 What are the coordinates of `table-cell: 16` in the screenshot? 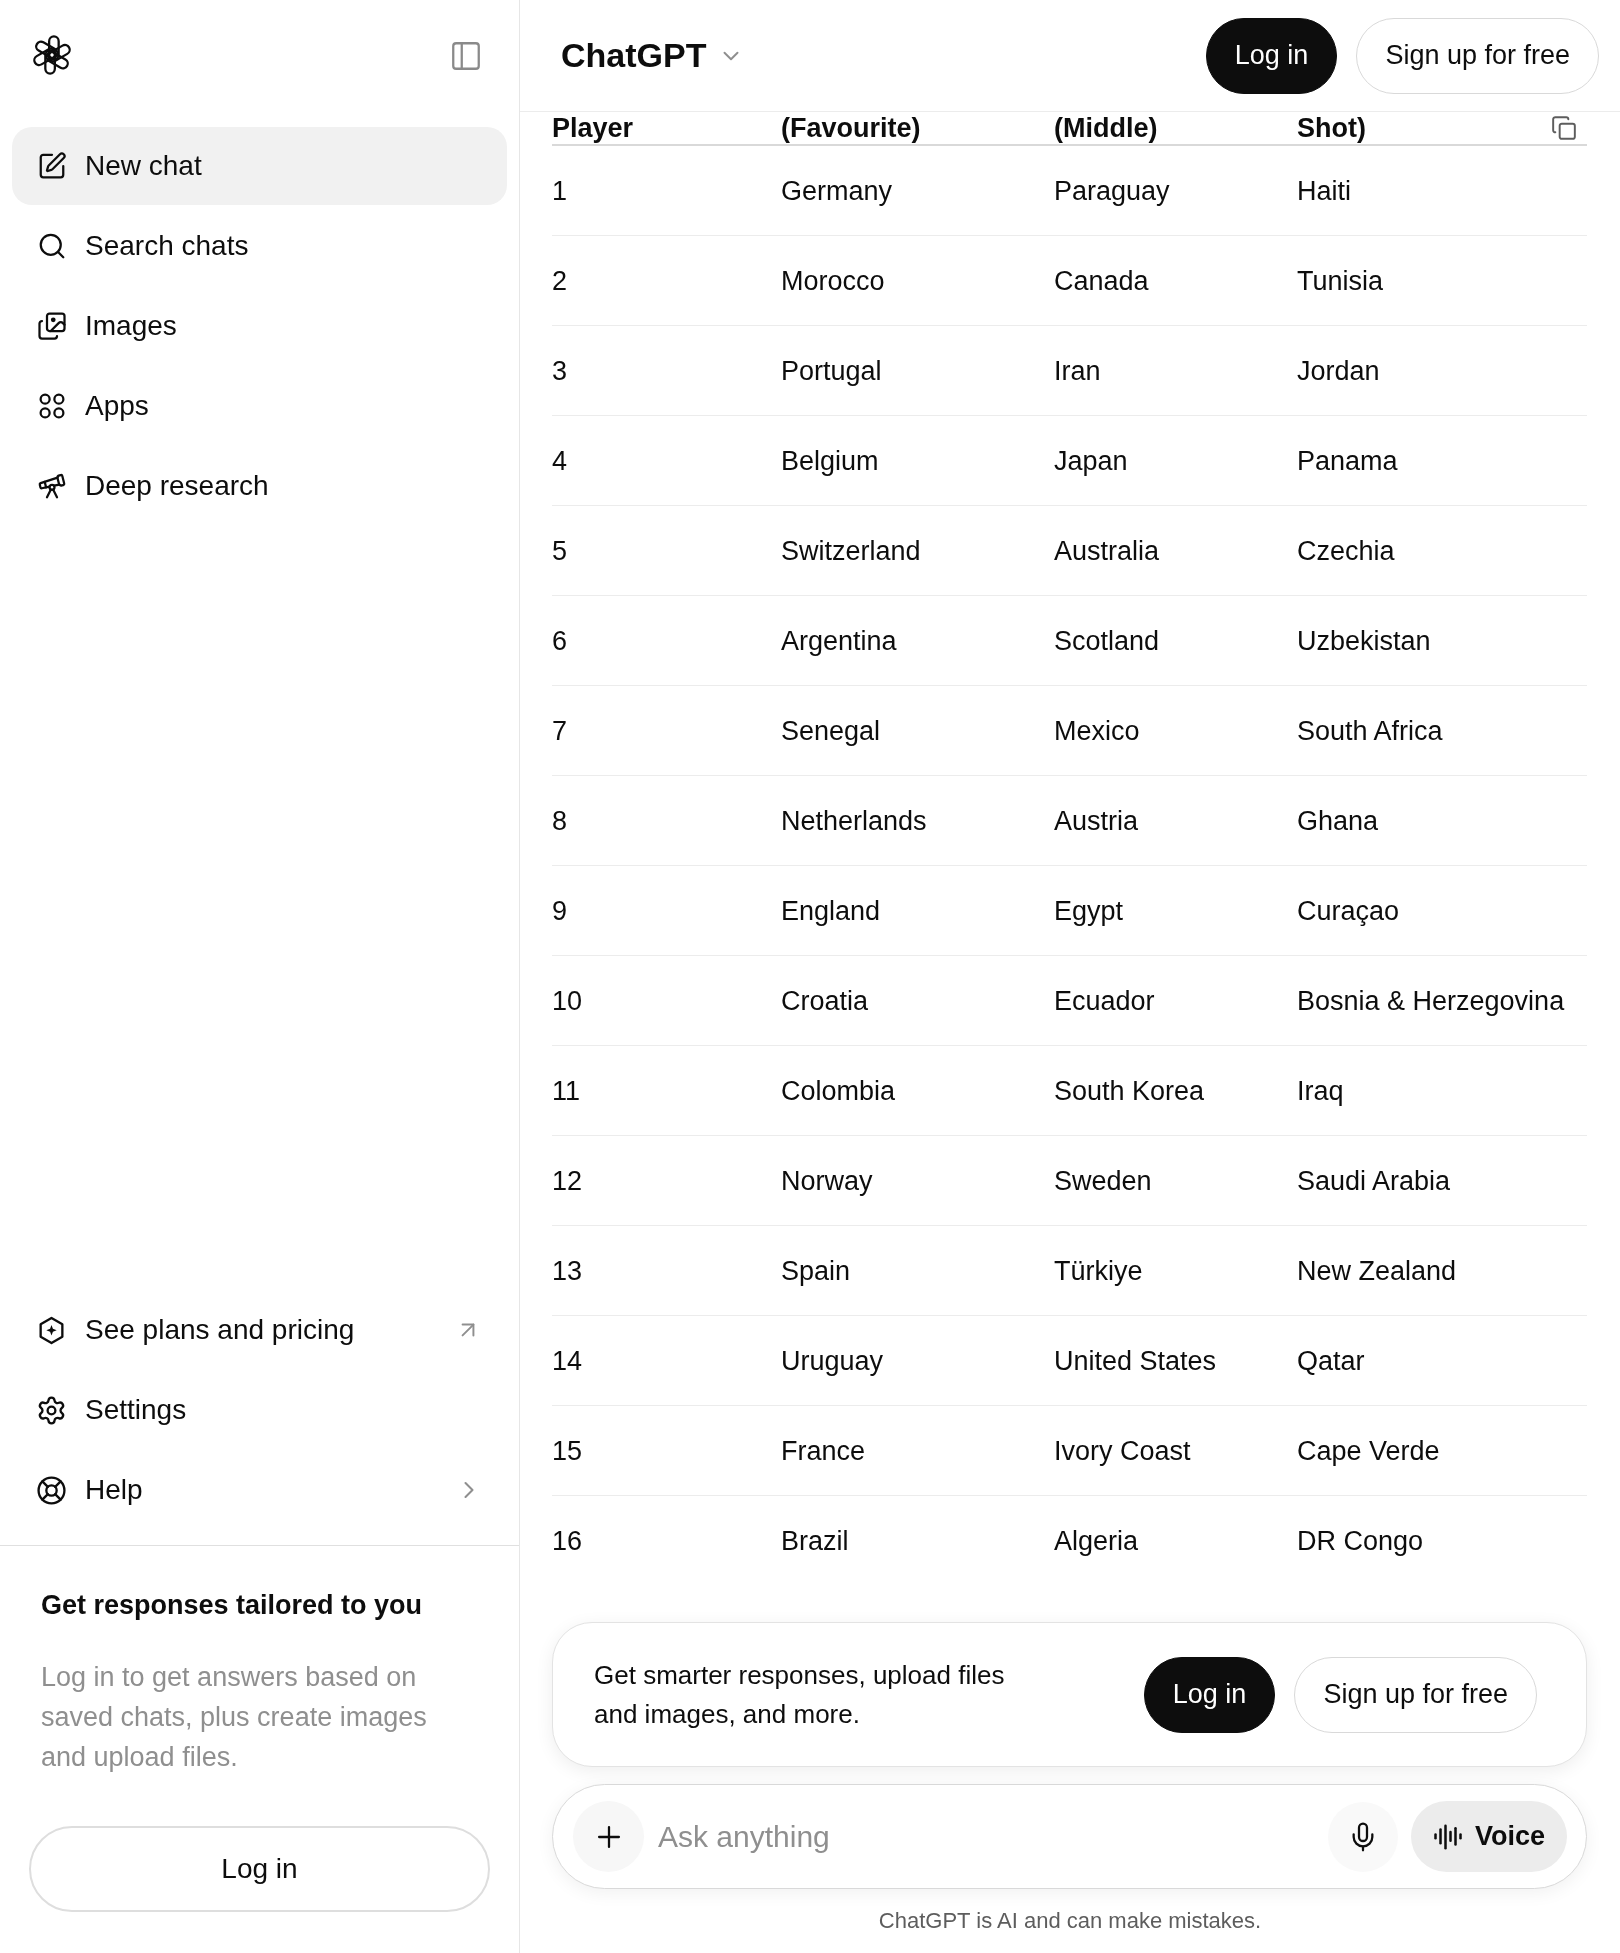 It's located at (567, 1541).